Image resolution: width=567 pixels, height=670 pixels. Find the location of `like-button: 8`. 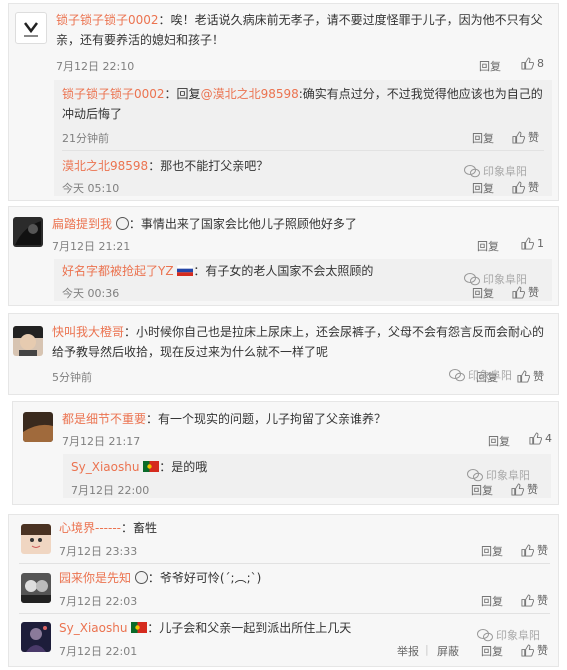

like-button: 8 is located at coordinates (532, 63).